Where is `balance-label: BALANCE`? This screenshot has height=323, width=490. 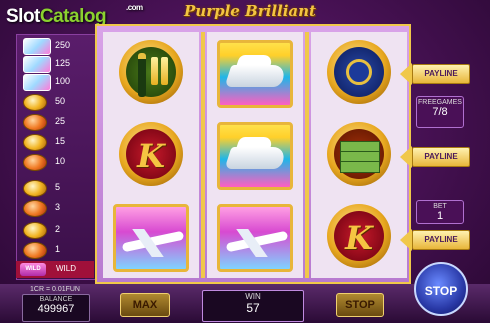
balance-label: BALANCE is located at coordinates (56, 299).